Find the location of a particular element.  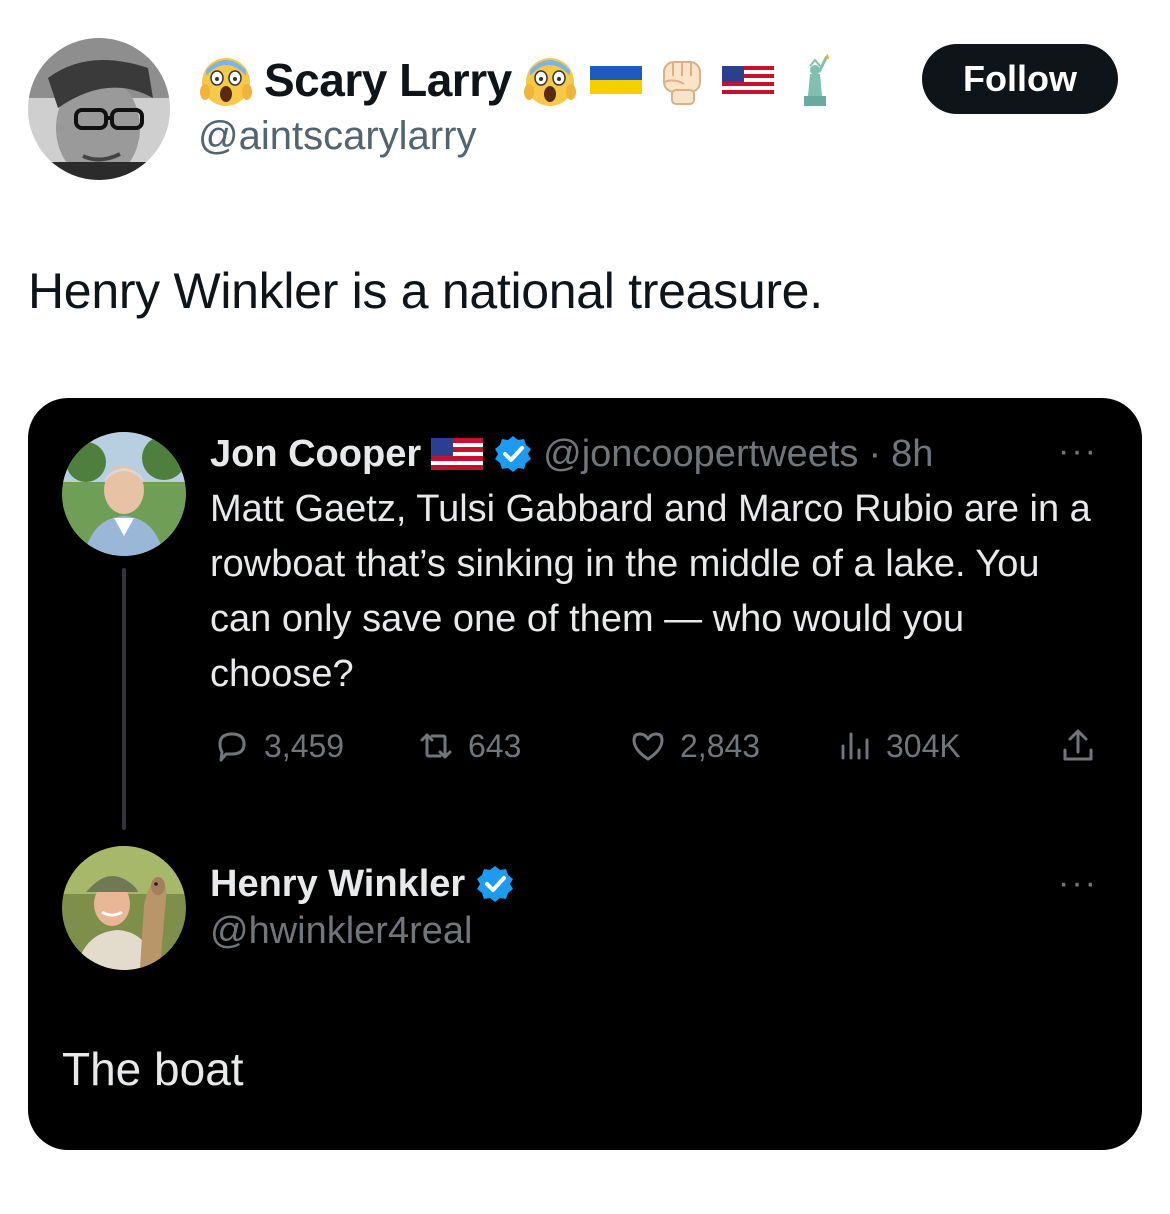

henry-winkler-name: Henry Winkler is located at coordinates (337, 884).